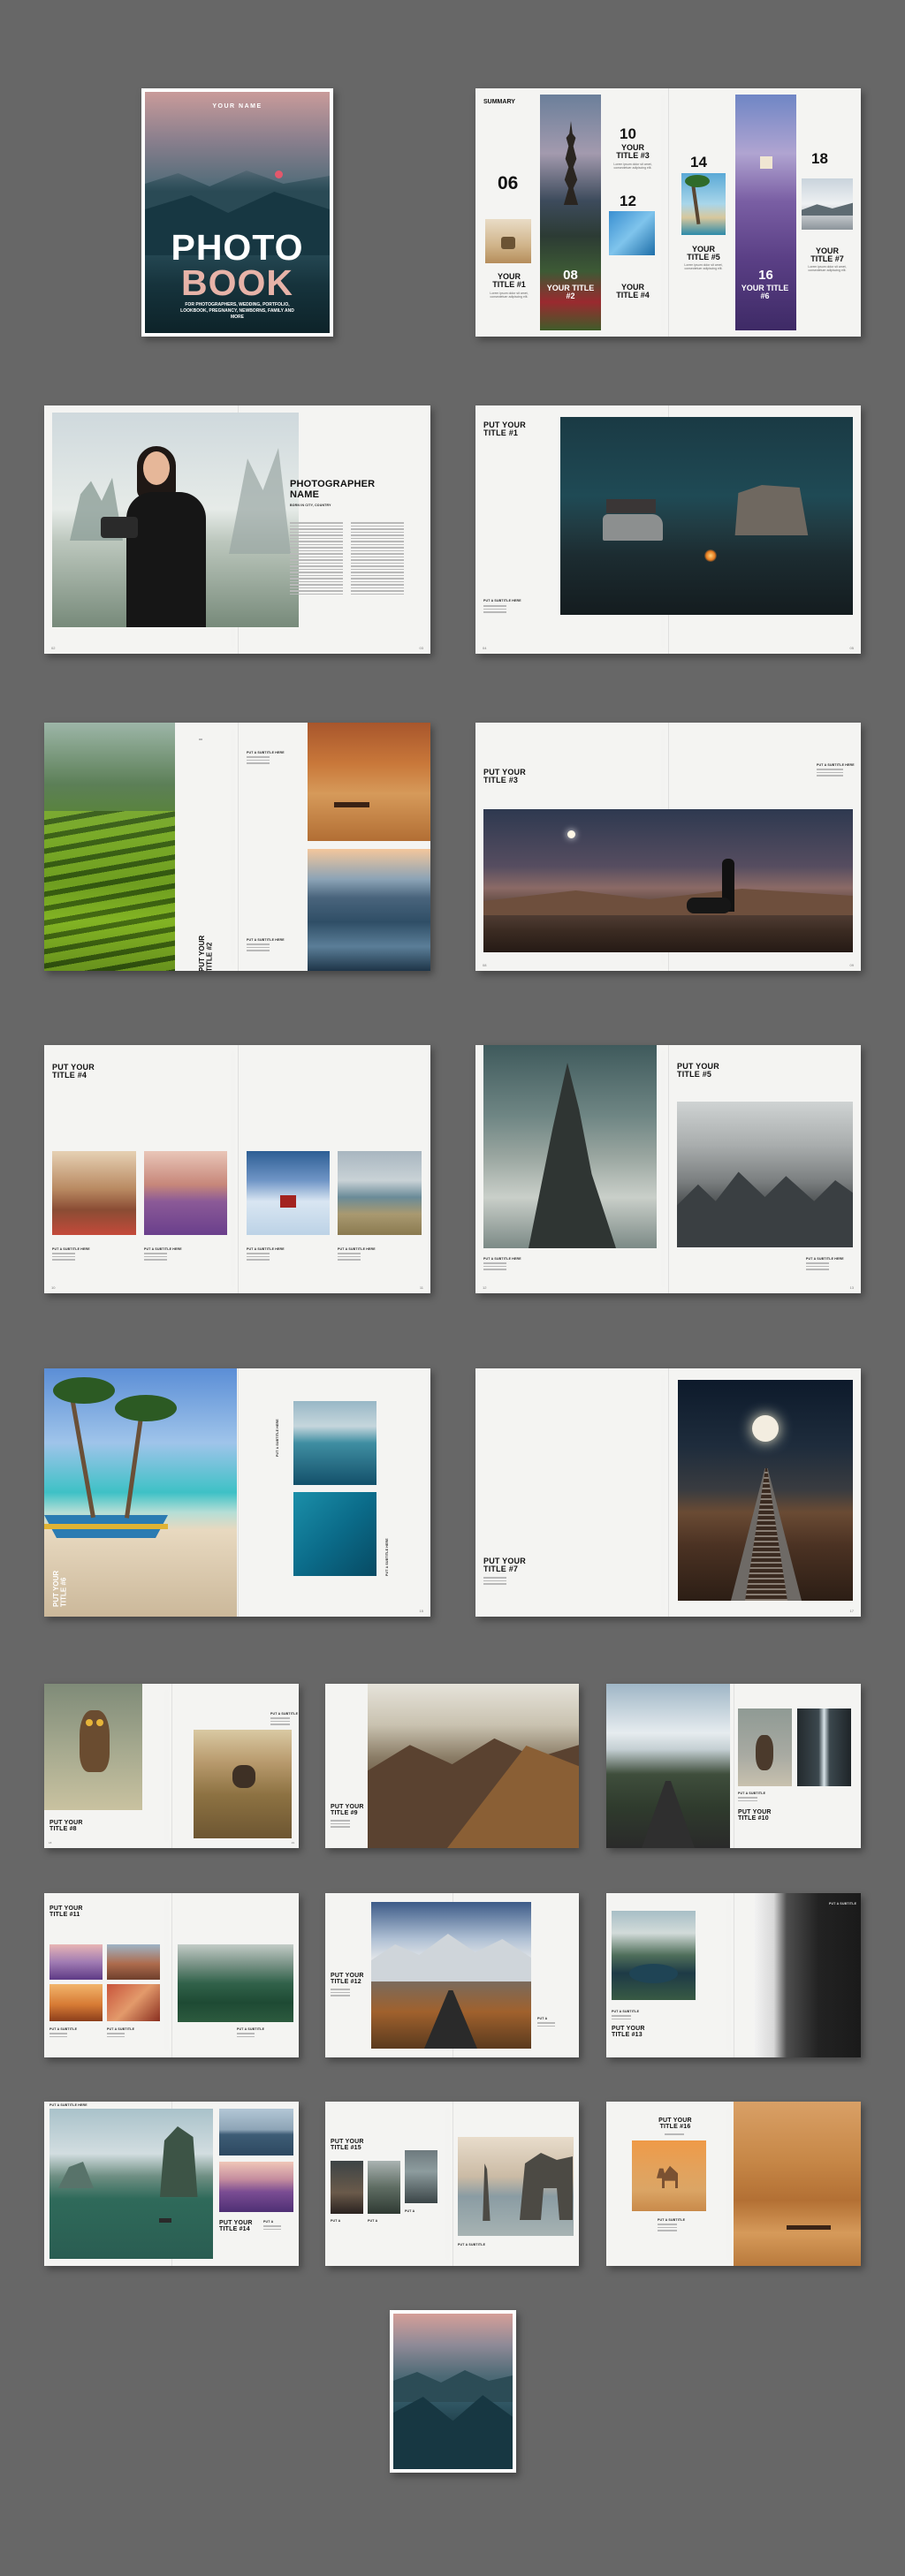  Describe the element at coordinates (633, 291) in the screenshot. I see `summary-title-4: YOUR TITLE #4` at that location.